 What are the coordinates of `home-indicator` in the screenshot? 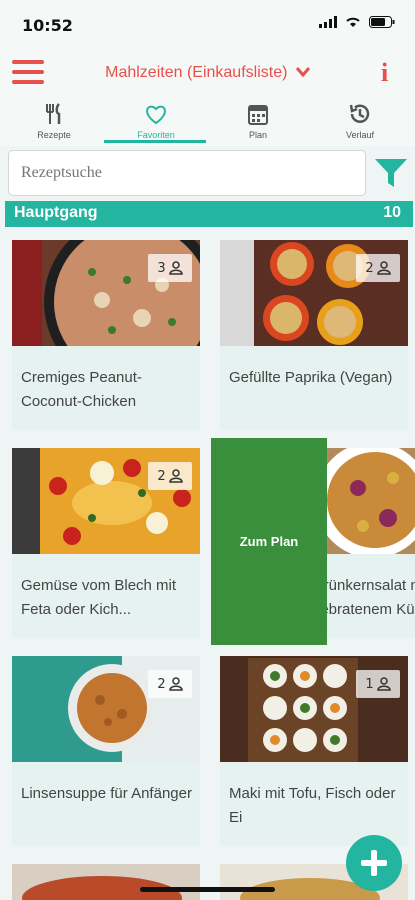 It's located at (207, 889).